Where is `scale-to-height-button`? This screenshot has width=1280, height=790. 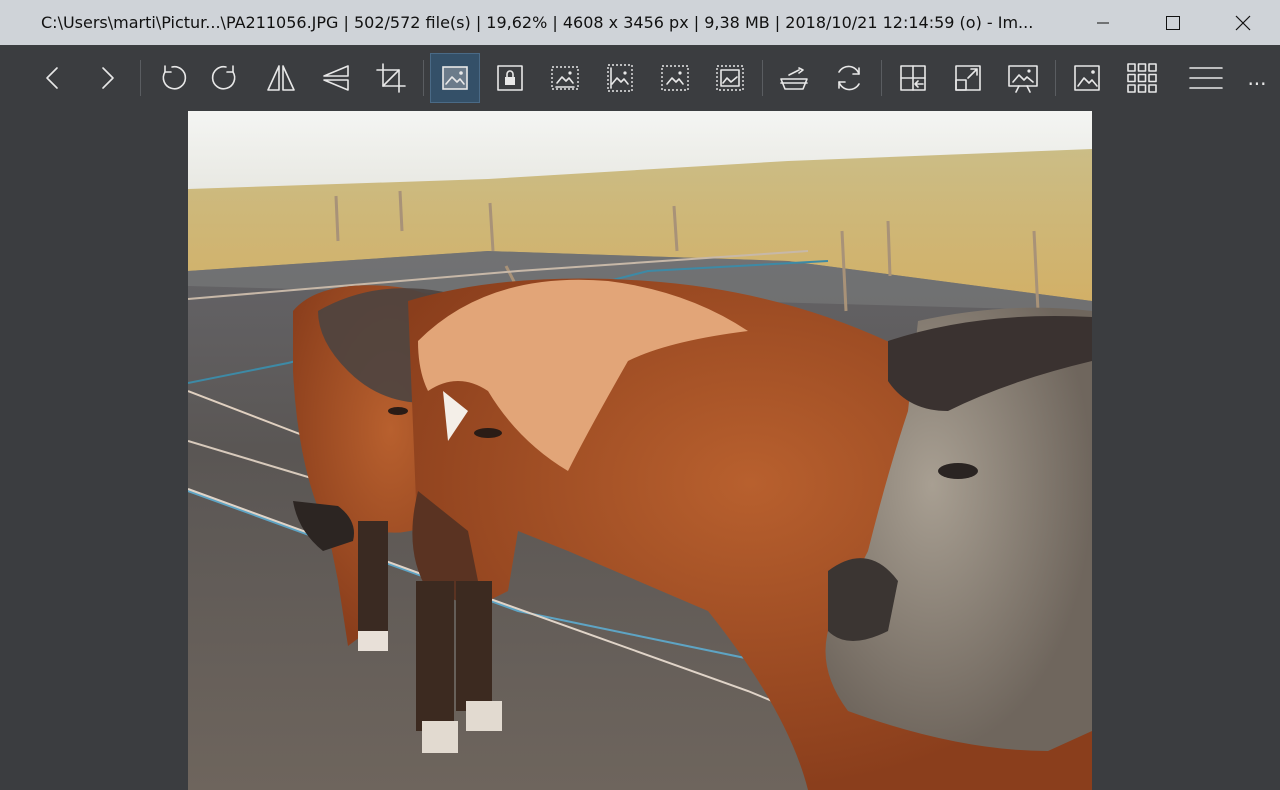 scale-to-height-button is located at coordinates (620, 78).